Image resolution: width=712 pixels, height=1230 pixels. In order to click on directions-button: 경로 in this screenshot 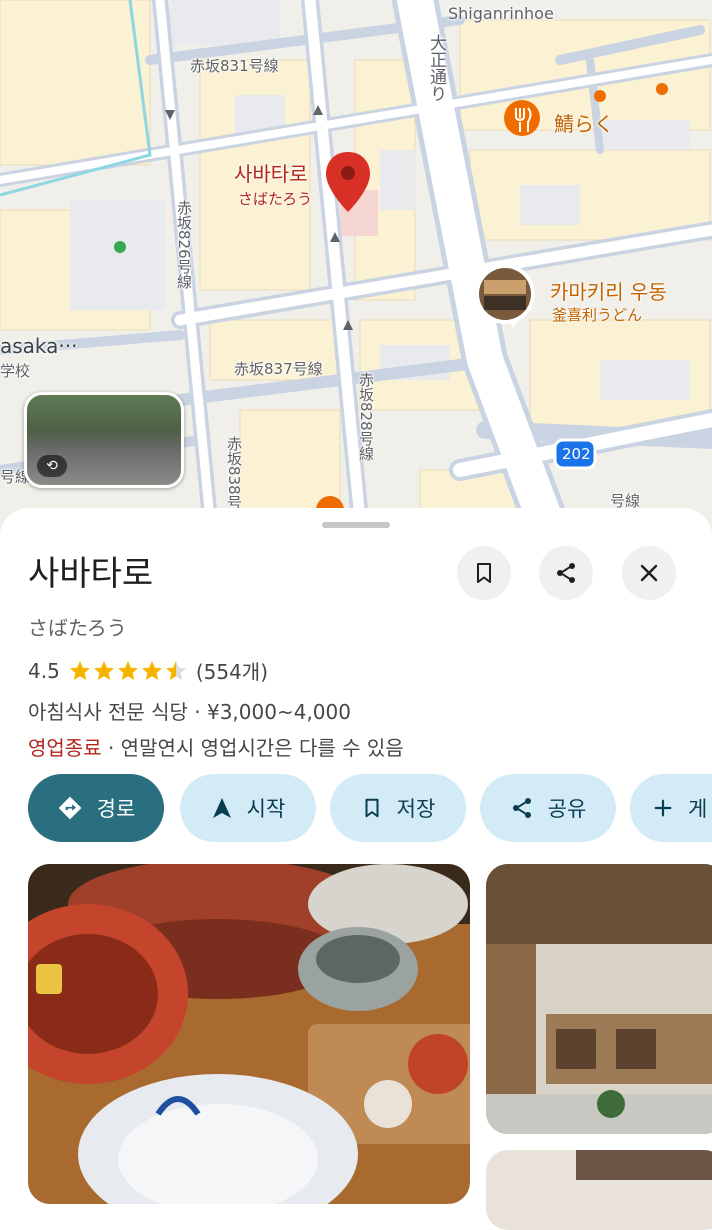, I will do `click(96, 808)`.